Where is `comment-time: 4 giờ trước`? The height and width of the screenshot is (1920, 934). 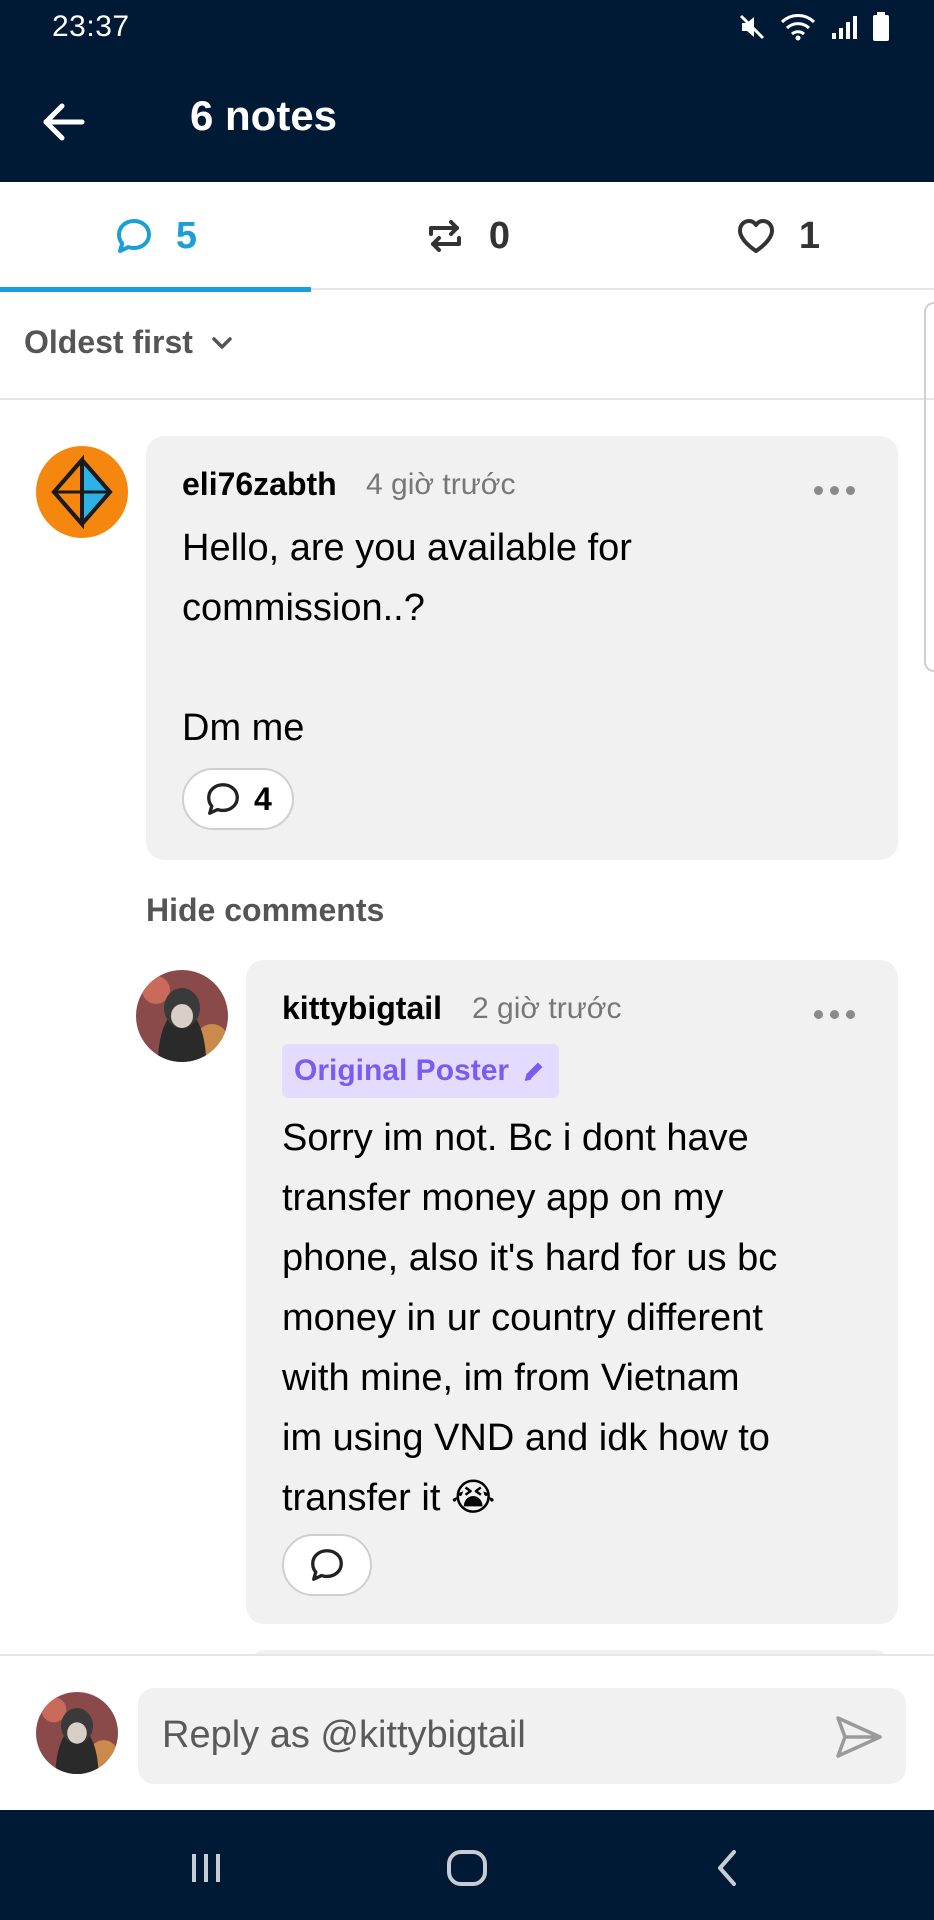 comment-time: 4 giờ trước is located at coordinates (441, 484).